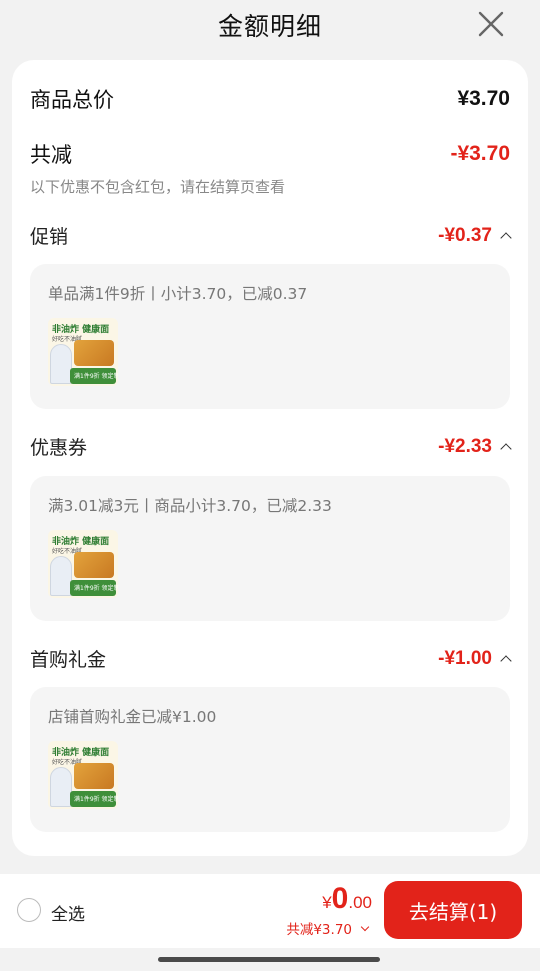 Image resolution: width=540 pixels, height=971 pixels. I want to click on section-amount-toggle: -¥2.33, so click(475, 446).